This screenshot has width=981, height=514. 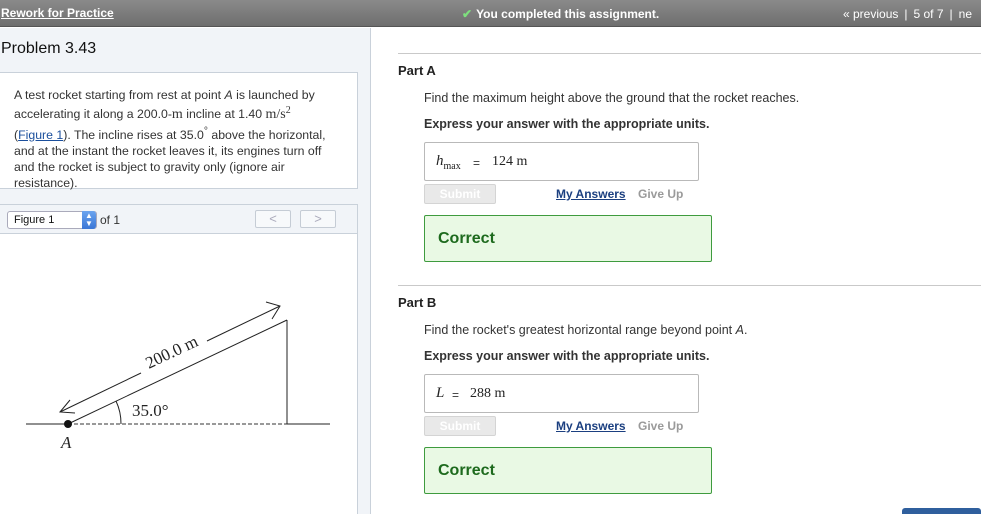 What do you see at coordinates (870, 14) in the screenshot?
I see `previous-link: « previous` at bounding box center [870, 14].